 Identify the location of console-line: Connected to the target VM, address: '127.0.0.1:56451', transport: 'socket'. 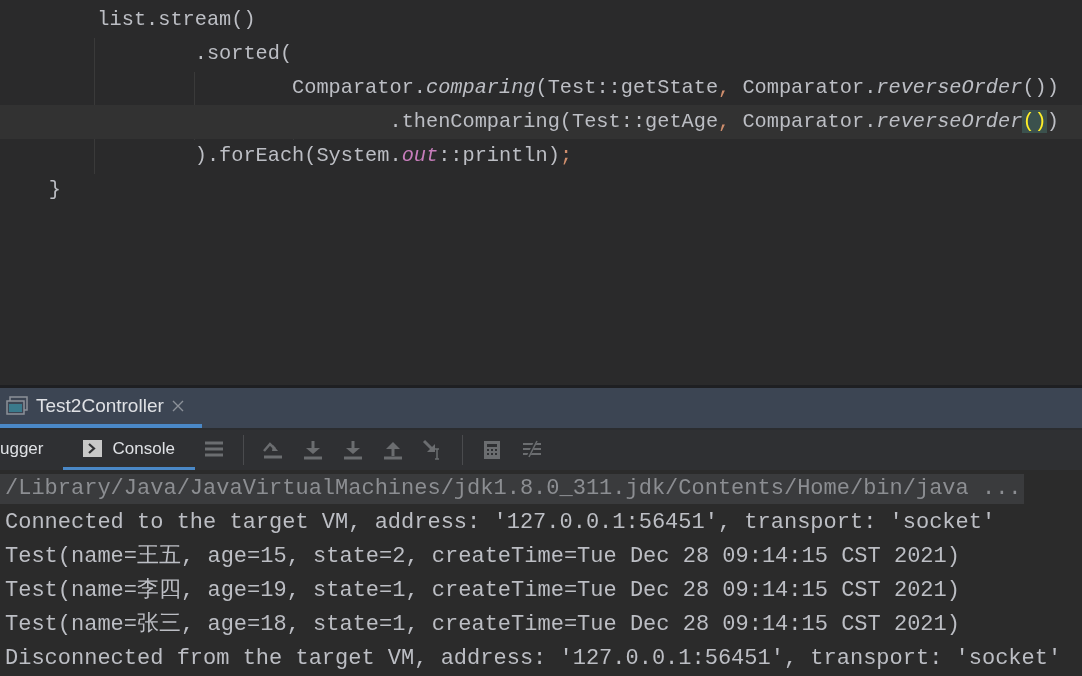
(500, 523).